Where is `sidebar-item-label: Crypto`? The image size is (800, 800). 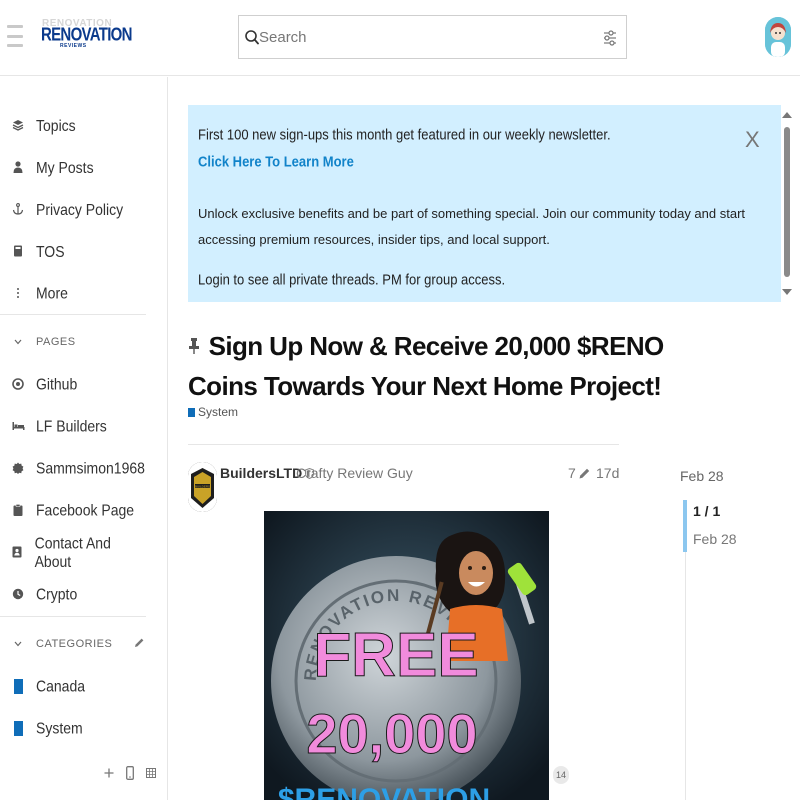
sidebar-item-label: Crypto is located at coordinates (57, 594).